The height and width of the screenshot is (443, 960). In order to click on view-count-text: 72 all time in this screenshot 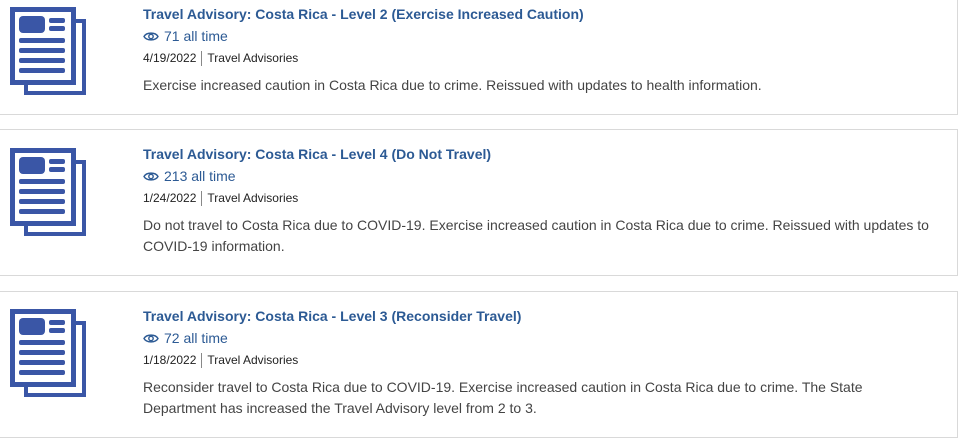, I will do `click(196, 338)`.